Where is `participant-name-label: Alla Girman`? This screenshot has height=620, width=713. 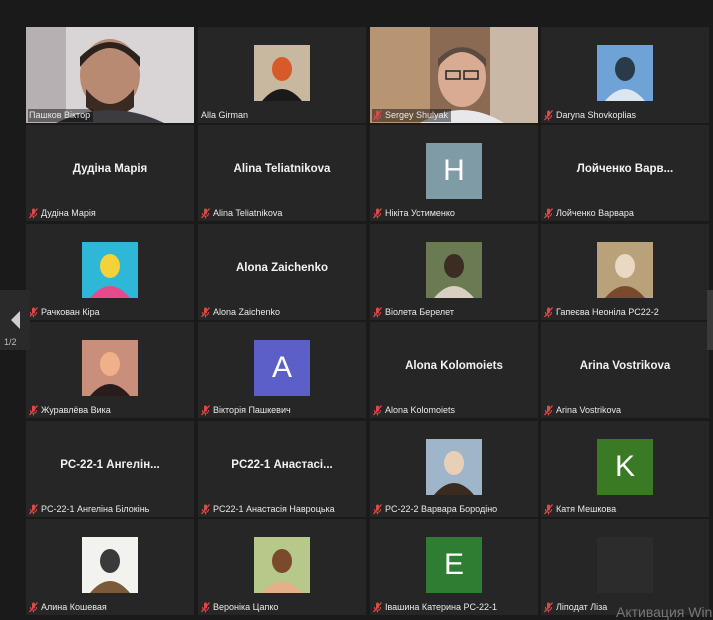 participant-name-label: Alla Girman is located at coordinates (225, 115).